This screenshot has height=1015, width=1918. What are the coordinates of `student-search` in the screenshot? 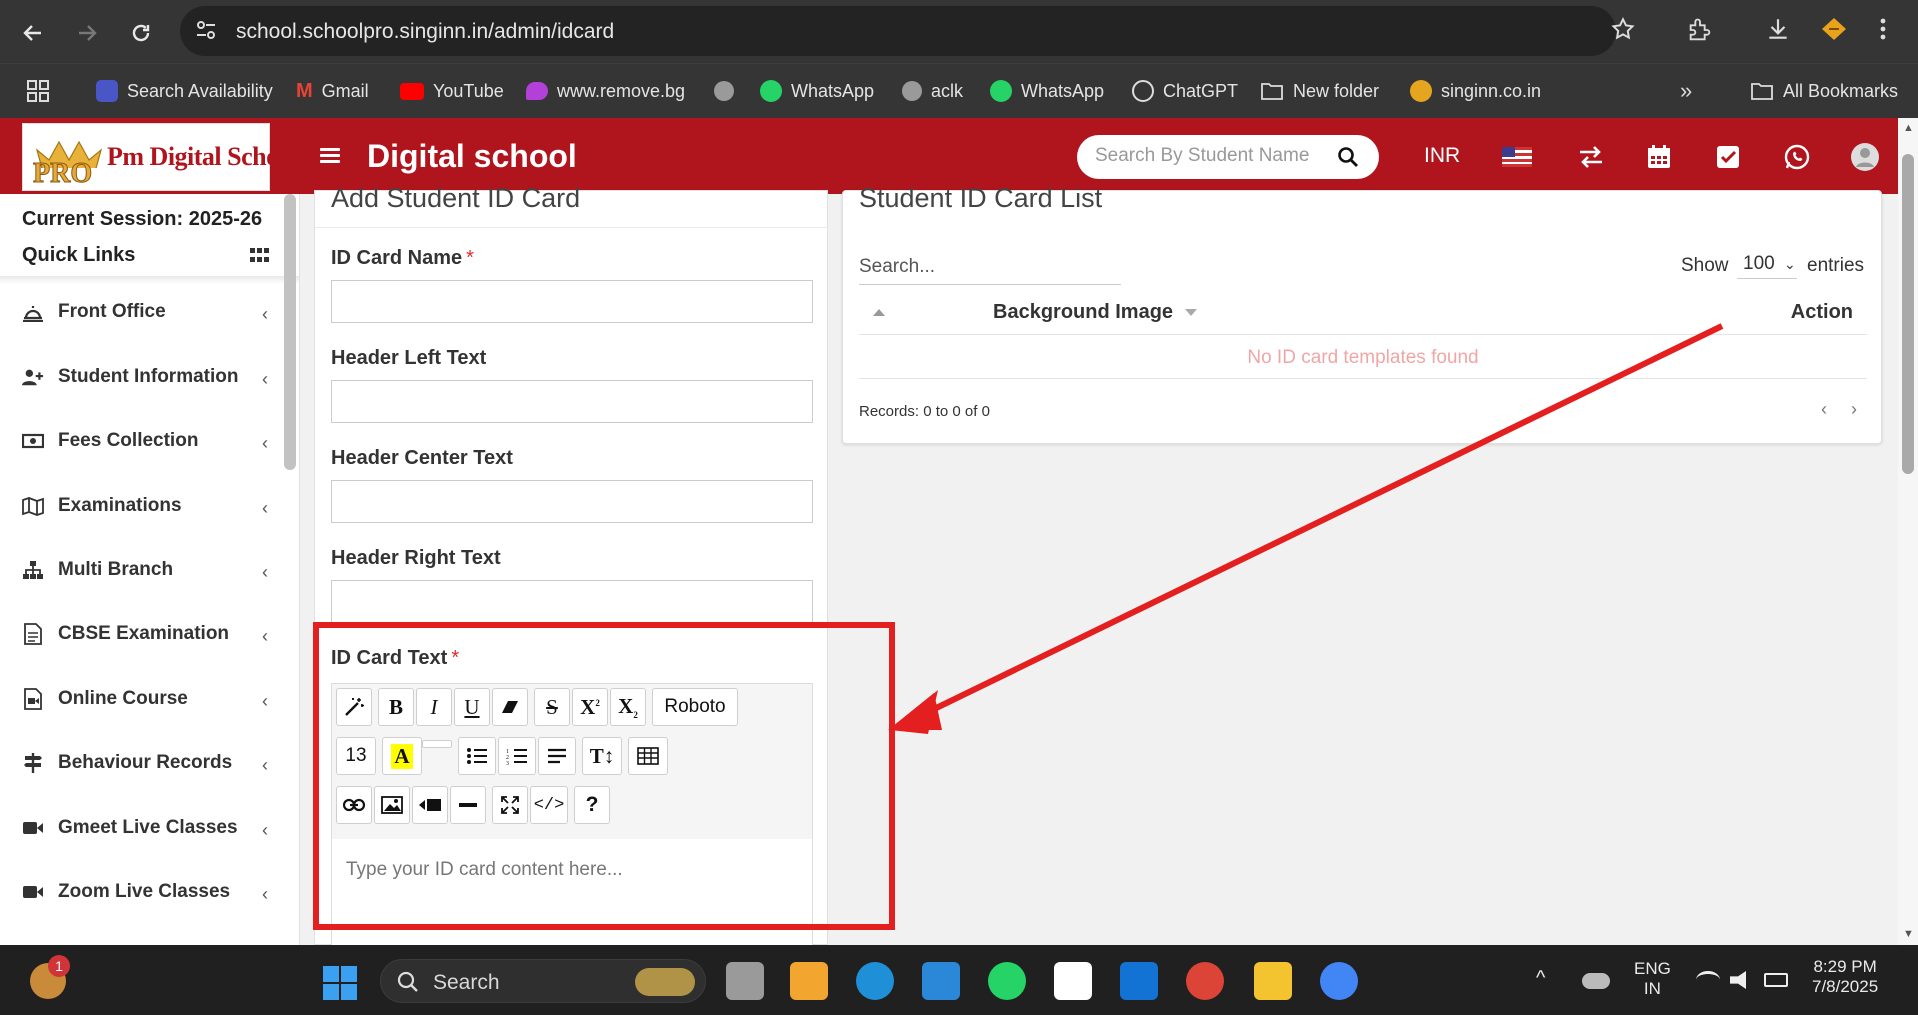 It's located at (1228, 157).